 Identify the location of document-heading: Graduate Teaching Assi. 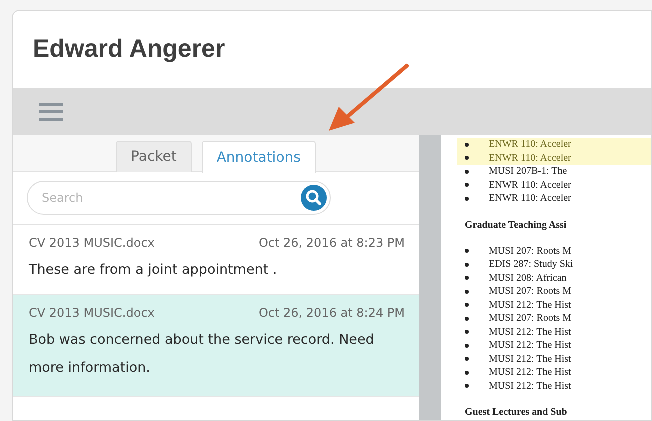
(516, 225).